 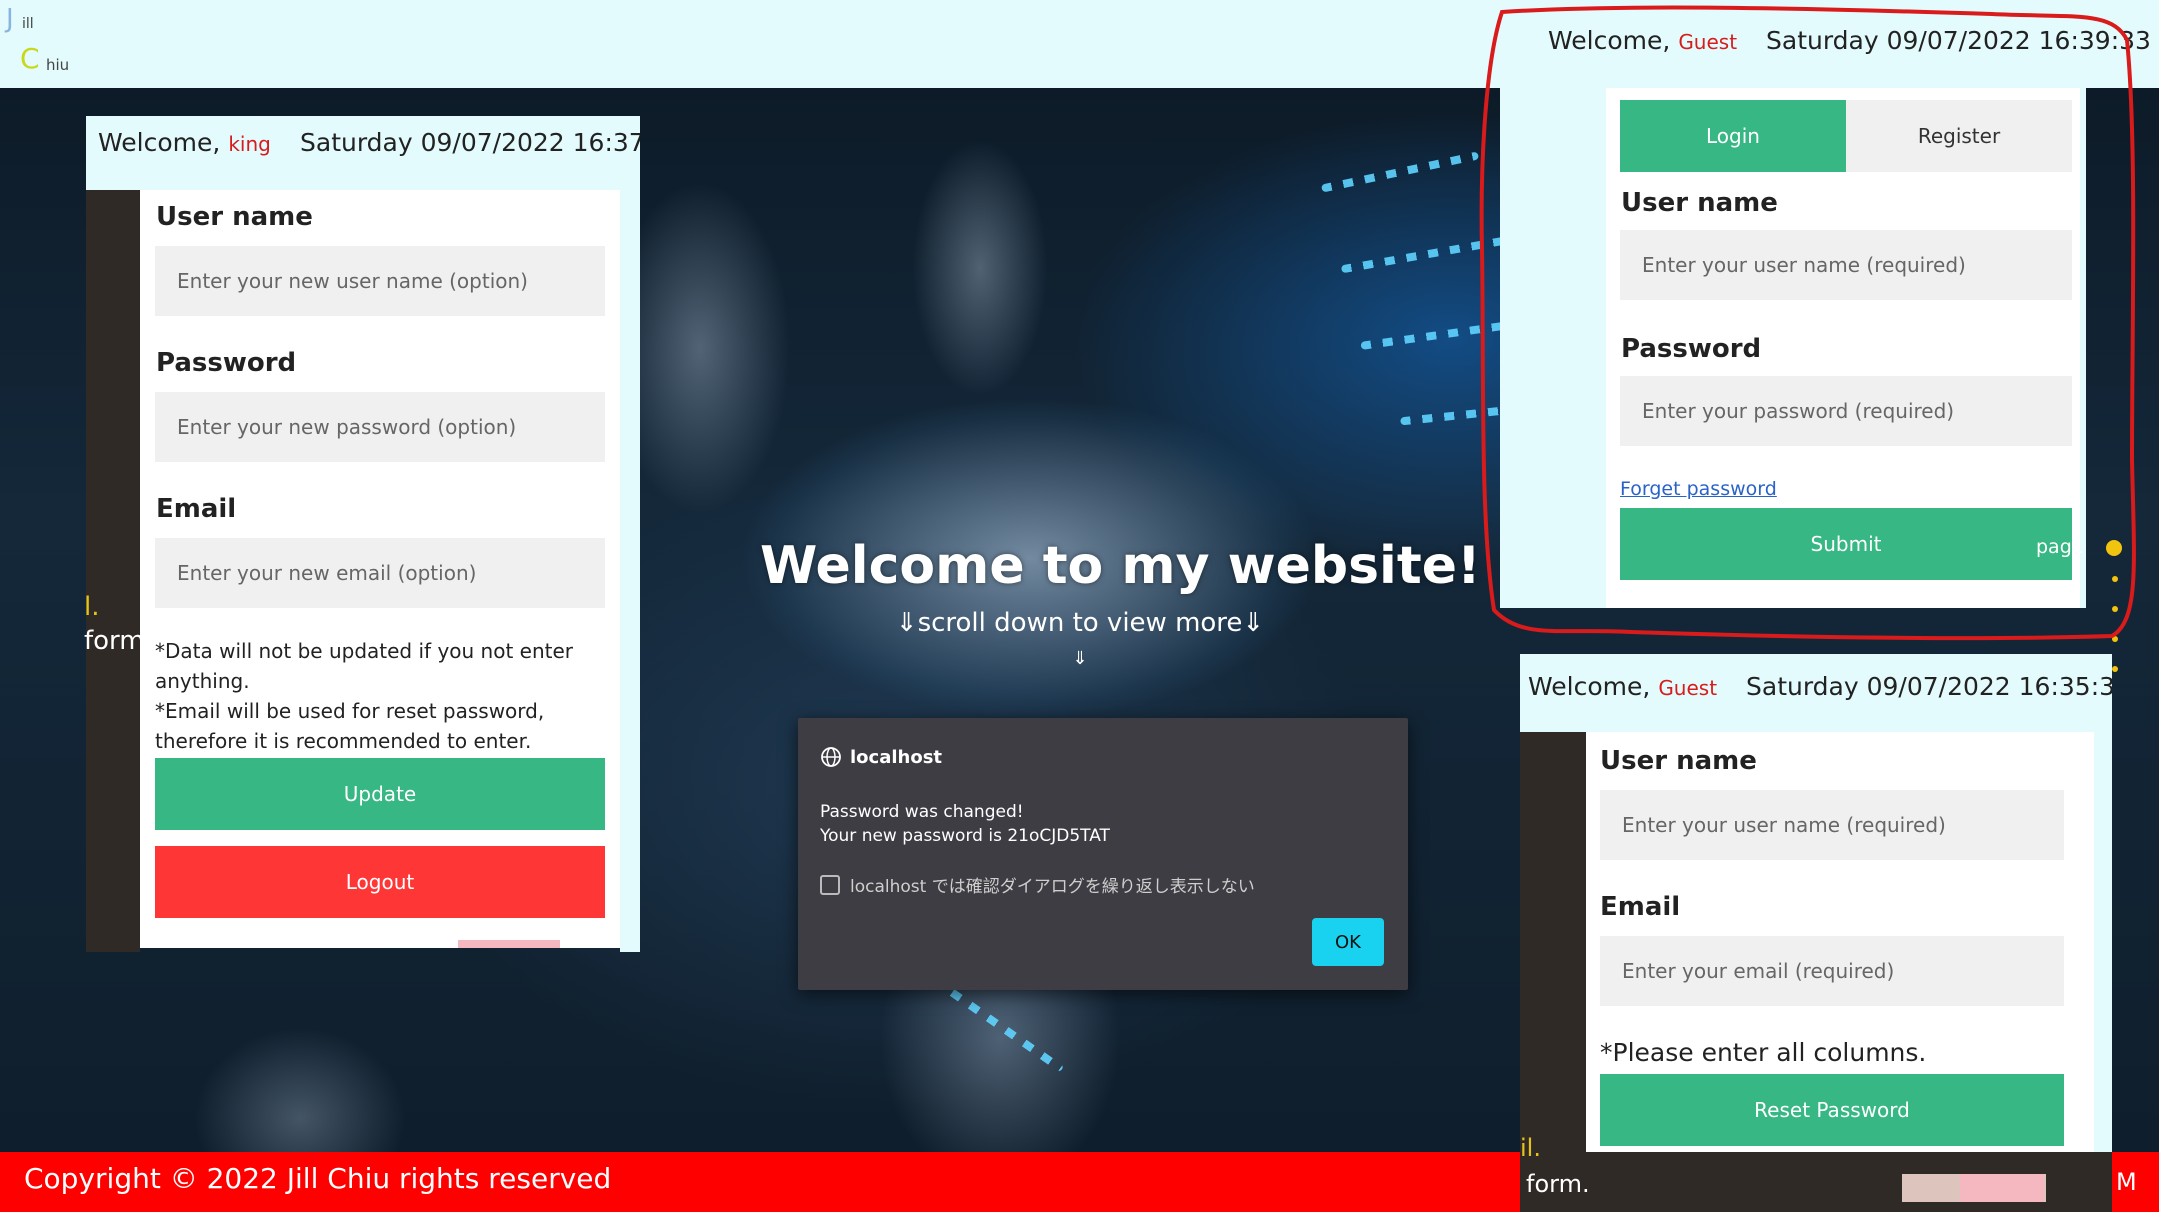 What do you see at coordinates (249, 144) in the screenshot?
I see `user-name: king` at bounding box center [249, 144].